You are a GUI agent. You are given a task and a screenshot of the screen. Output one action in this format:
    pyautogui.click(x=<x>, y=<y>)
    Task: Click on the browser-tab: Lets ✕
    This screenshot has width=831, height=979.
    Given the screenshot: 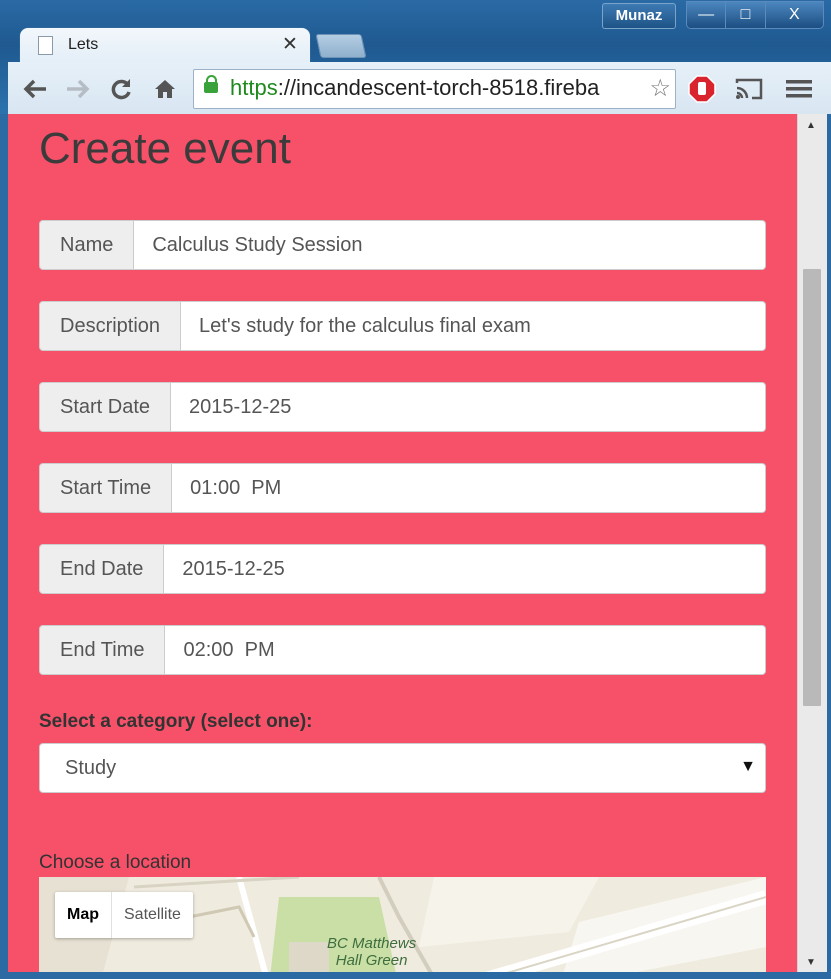 What is the action you would take?
    pyautogui.click(x=165, y=46)
    